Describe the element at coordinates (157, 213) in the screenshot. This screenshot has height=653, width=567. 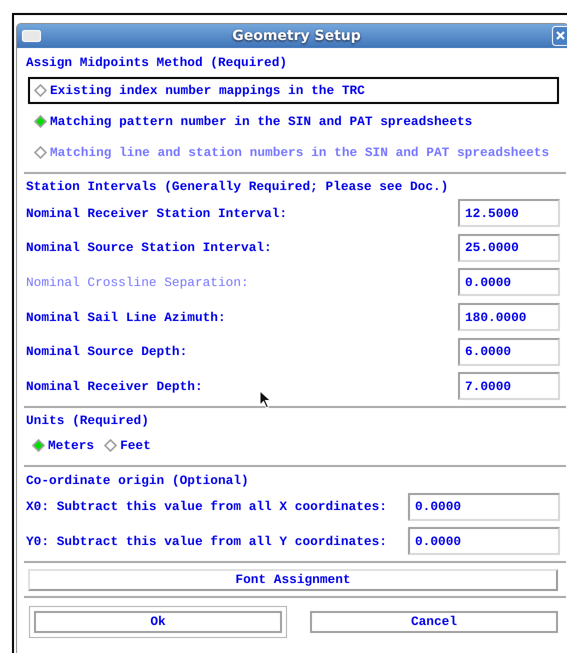
I see `field-label: Nominal Receiver Station Interval:` at that location.